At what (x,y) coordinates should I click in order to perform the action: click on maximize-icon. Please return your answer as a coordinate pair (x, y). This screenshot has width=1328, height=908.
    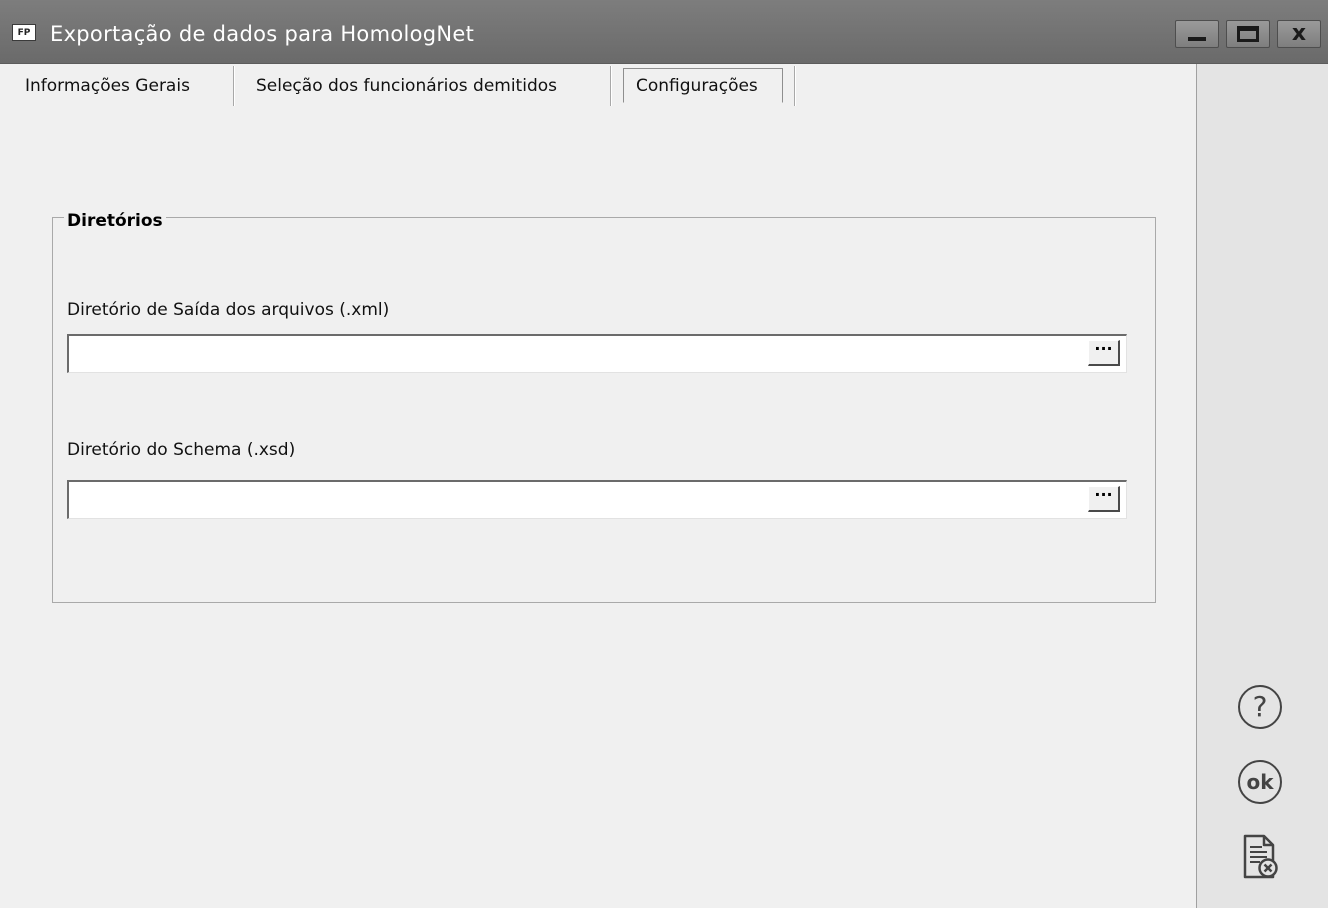
    Looking at the image, I should click on (1248, 34).